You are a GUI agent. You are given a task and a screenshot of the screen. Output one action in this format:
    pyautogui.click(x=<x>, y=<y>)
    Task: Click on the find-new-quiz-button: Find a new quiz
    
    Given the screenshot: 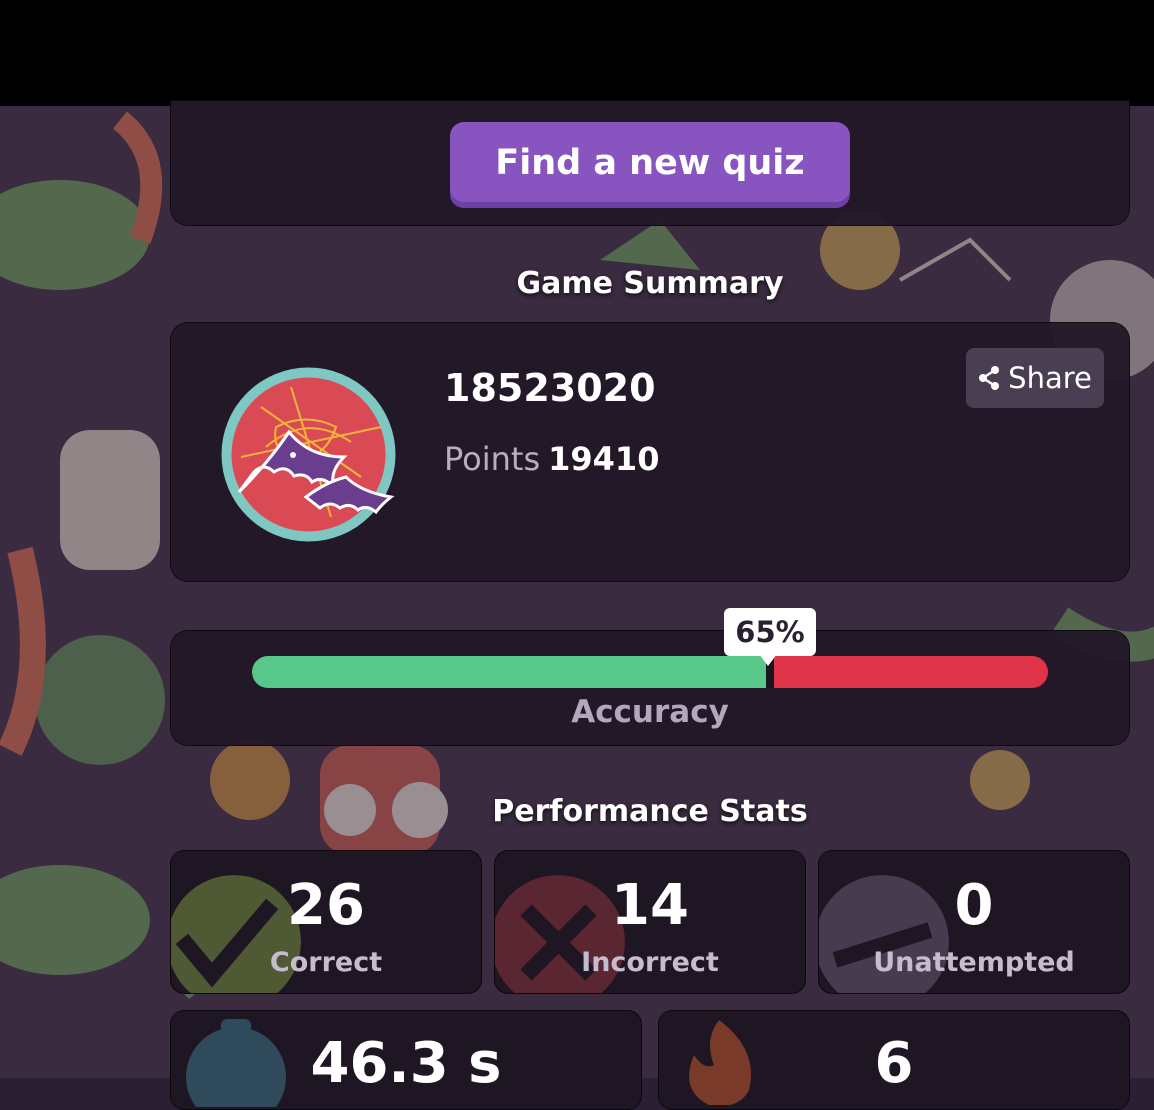 What is the action you would take?
    pyautogui.click(x=650, y=165)
    